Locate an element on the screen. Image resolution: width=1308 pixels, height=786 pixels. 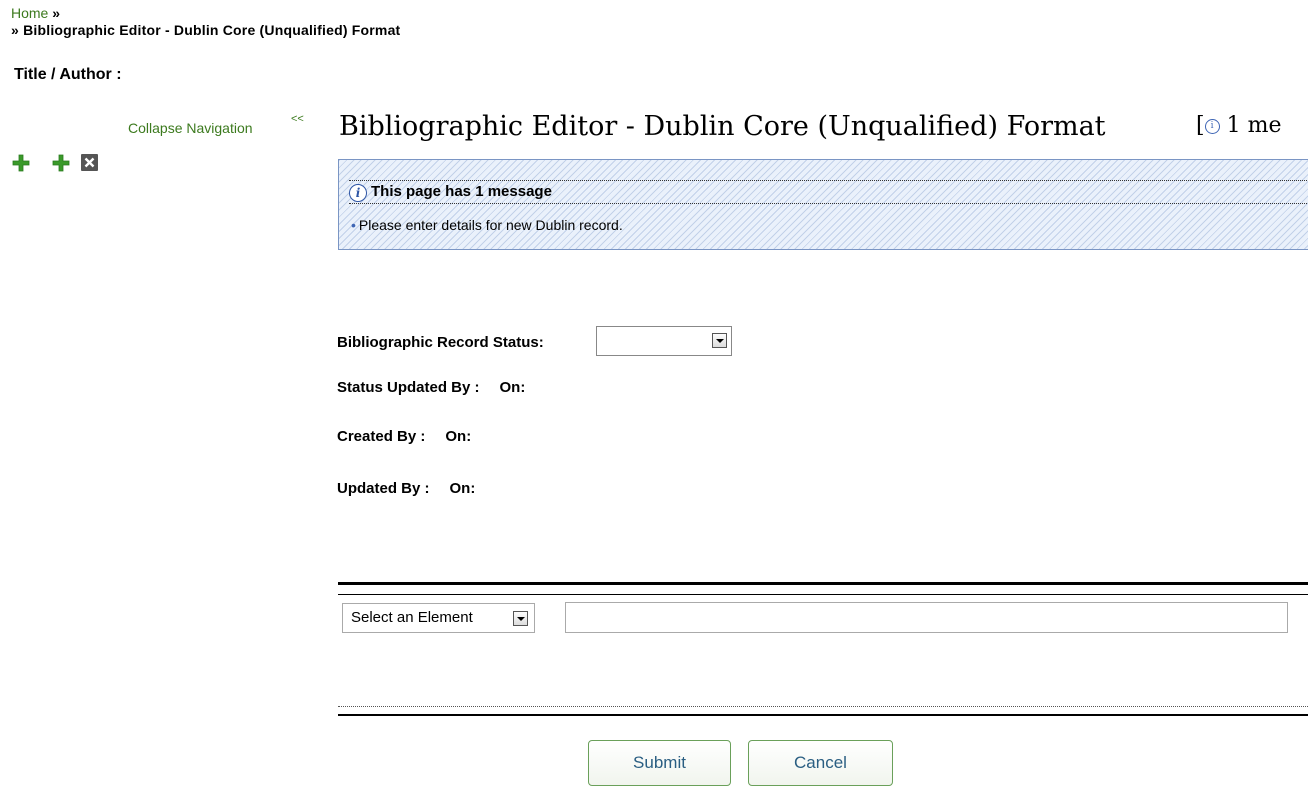
created-by-label: Created By : is located at coordinates (381, 436).